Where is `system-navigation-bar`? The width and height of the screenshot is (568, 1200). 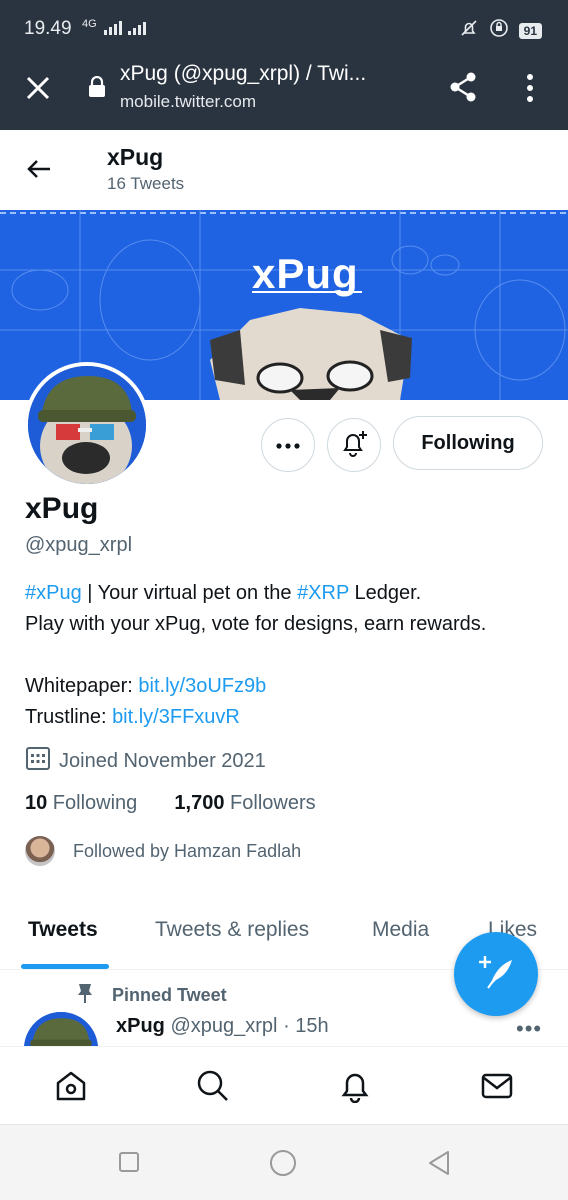
system-navigation-bar is located at coordinates (284, 1162).